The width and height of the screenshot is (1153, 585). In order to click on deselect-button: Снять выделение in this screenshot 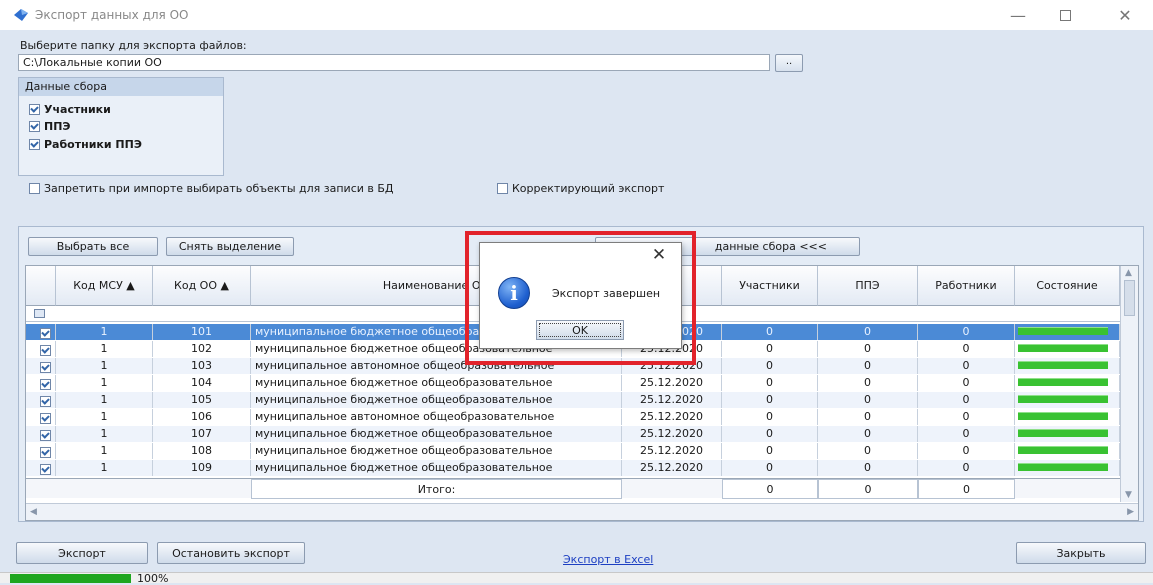, I will do `click(230, 246)`.